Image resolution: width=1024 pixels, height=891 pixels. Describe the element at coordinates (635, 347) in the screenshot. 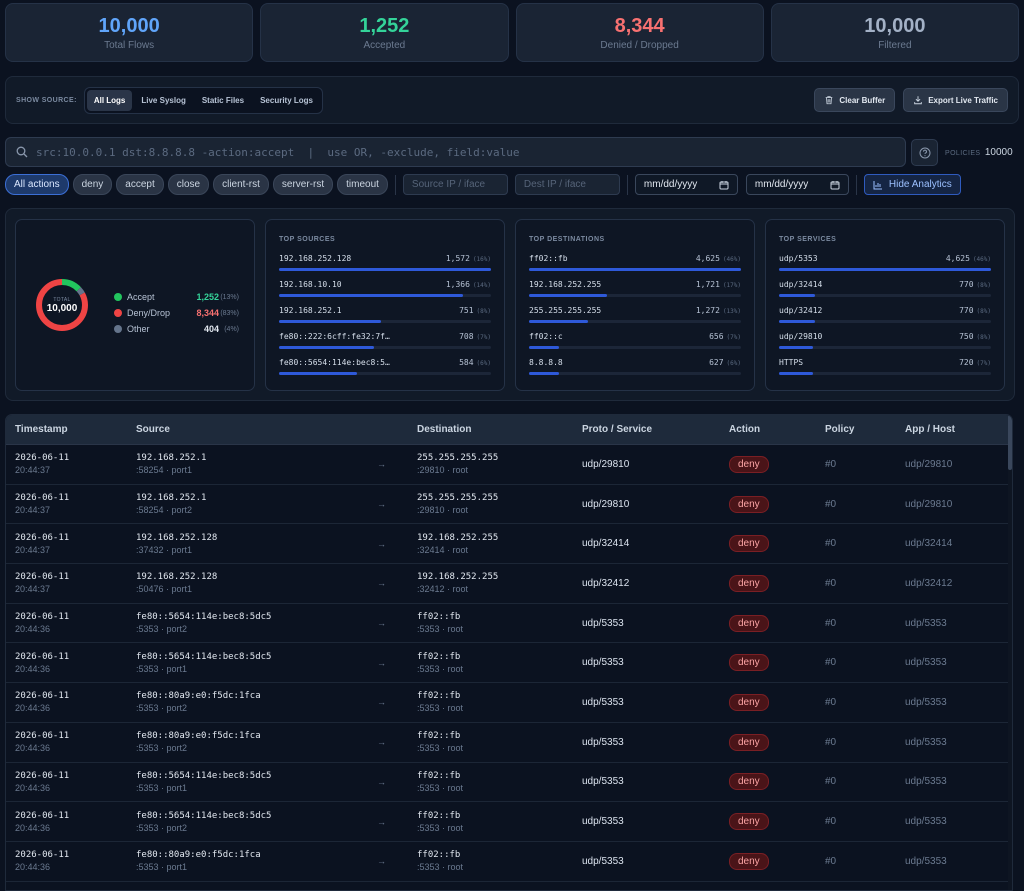

I see `row-bar-track` at that location.